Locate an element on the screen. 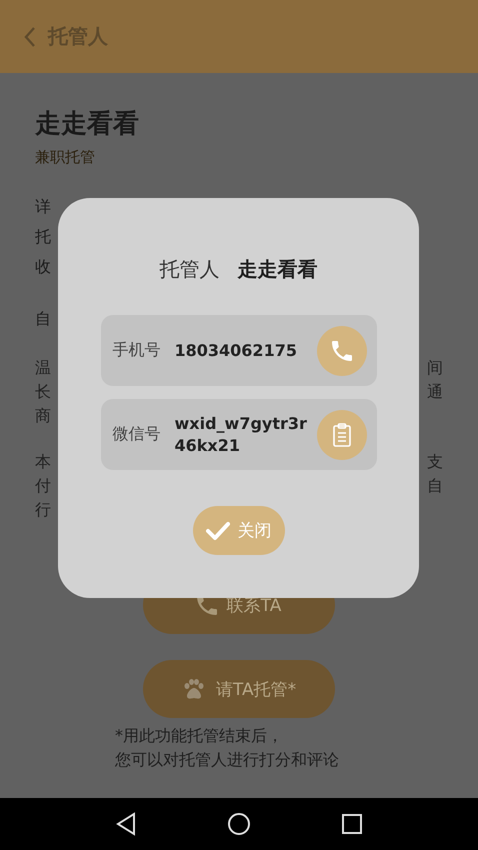  clipboard-icon is located at coordinates (341, 435).